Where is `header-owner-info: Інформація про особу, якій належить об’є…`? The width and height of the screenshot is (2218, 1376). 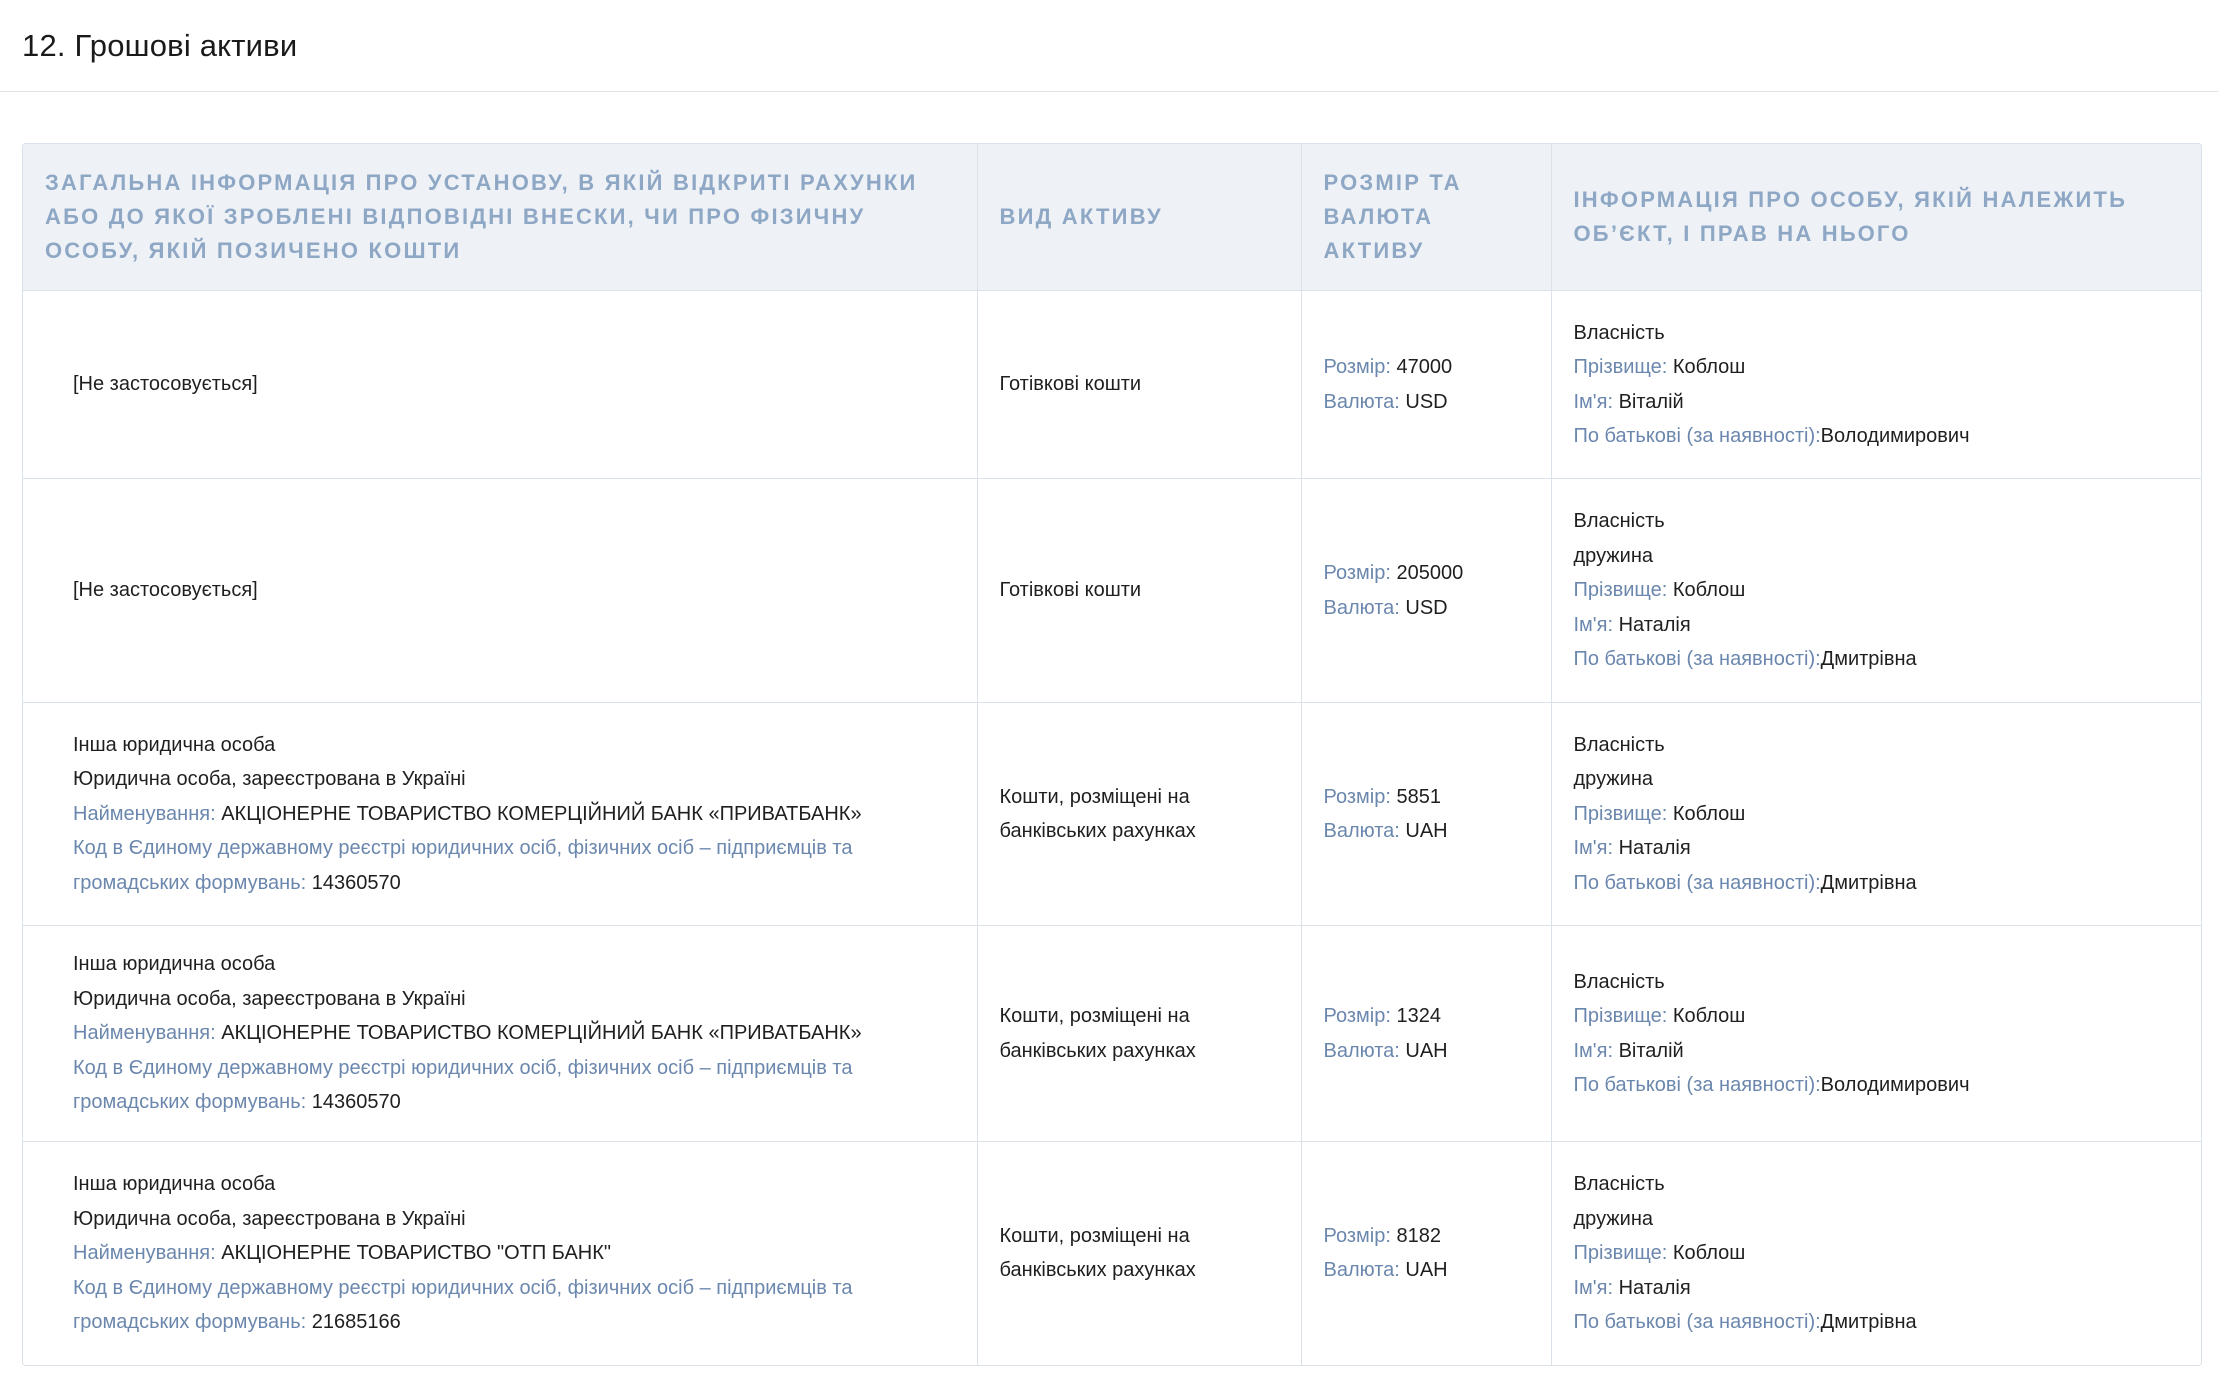
header-owner-info: Інформація про особу, якій належить об’є… is located at coordinates (1876, 217).